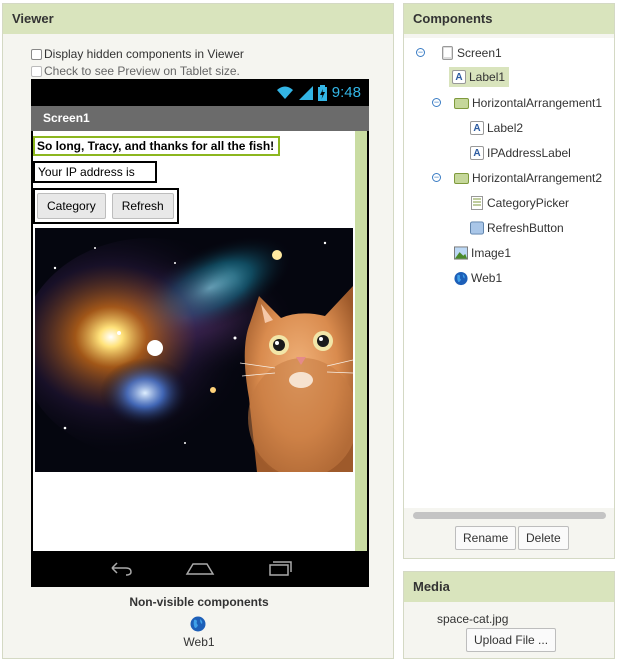  What do you see at coordinates (461, 253) in the screenshot?
I see `image-icon` at bounding box center [461, 253].